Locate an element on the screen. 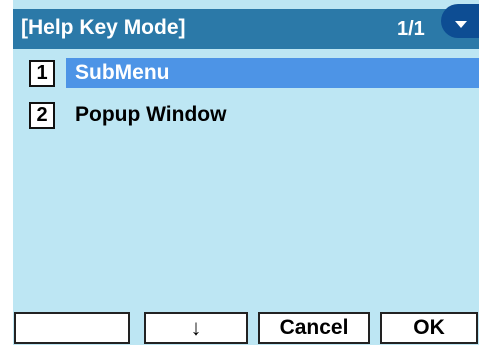 Image resolution: width=491 pixels, height=345 pixels. screen-title: [Help Key Mode] is located at coordinates (103, 27).